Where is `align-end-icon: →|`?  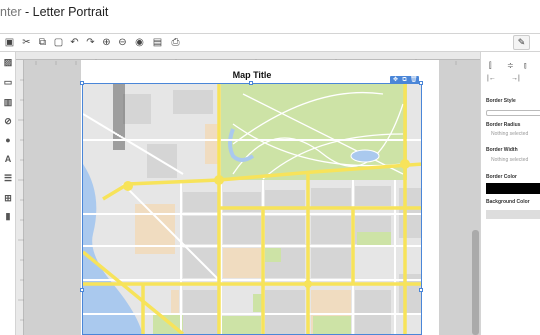 align-end-icon: →| is located at coordinates (515, 78).